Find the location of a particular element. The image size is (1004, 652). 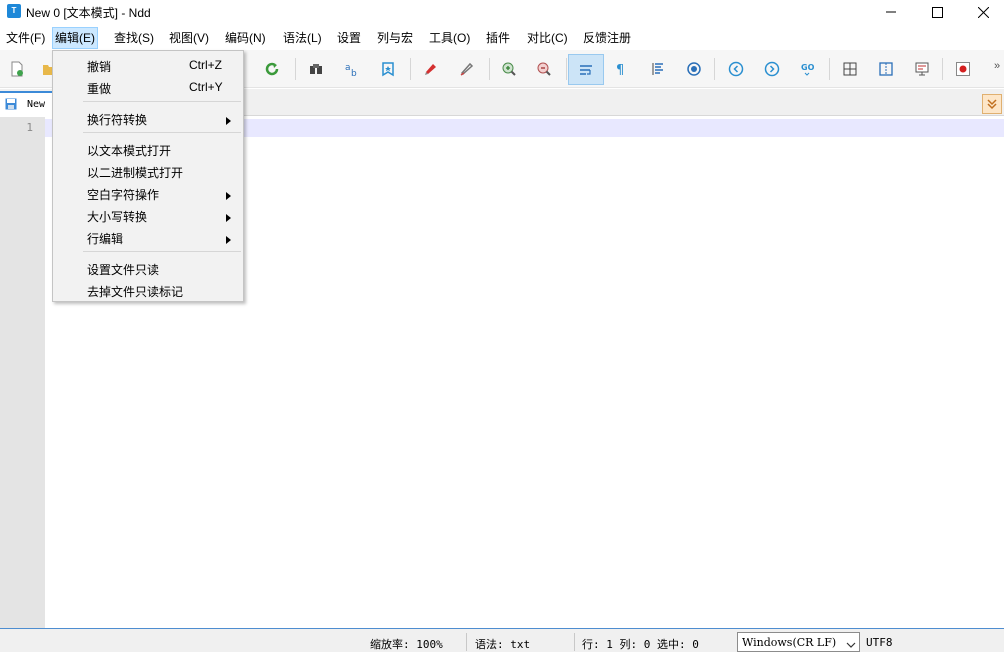

compare-icon is located at coordinates (922, 69).